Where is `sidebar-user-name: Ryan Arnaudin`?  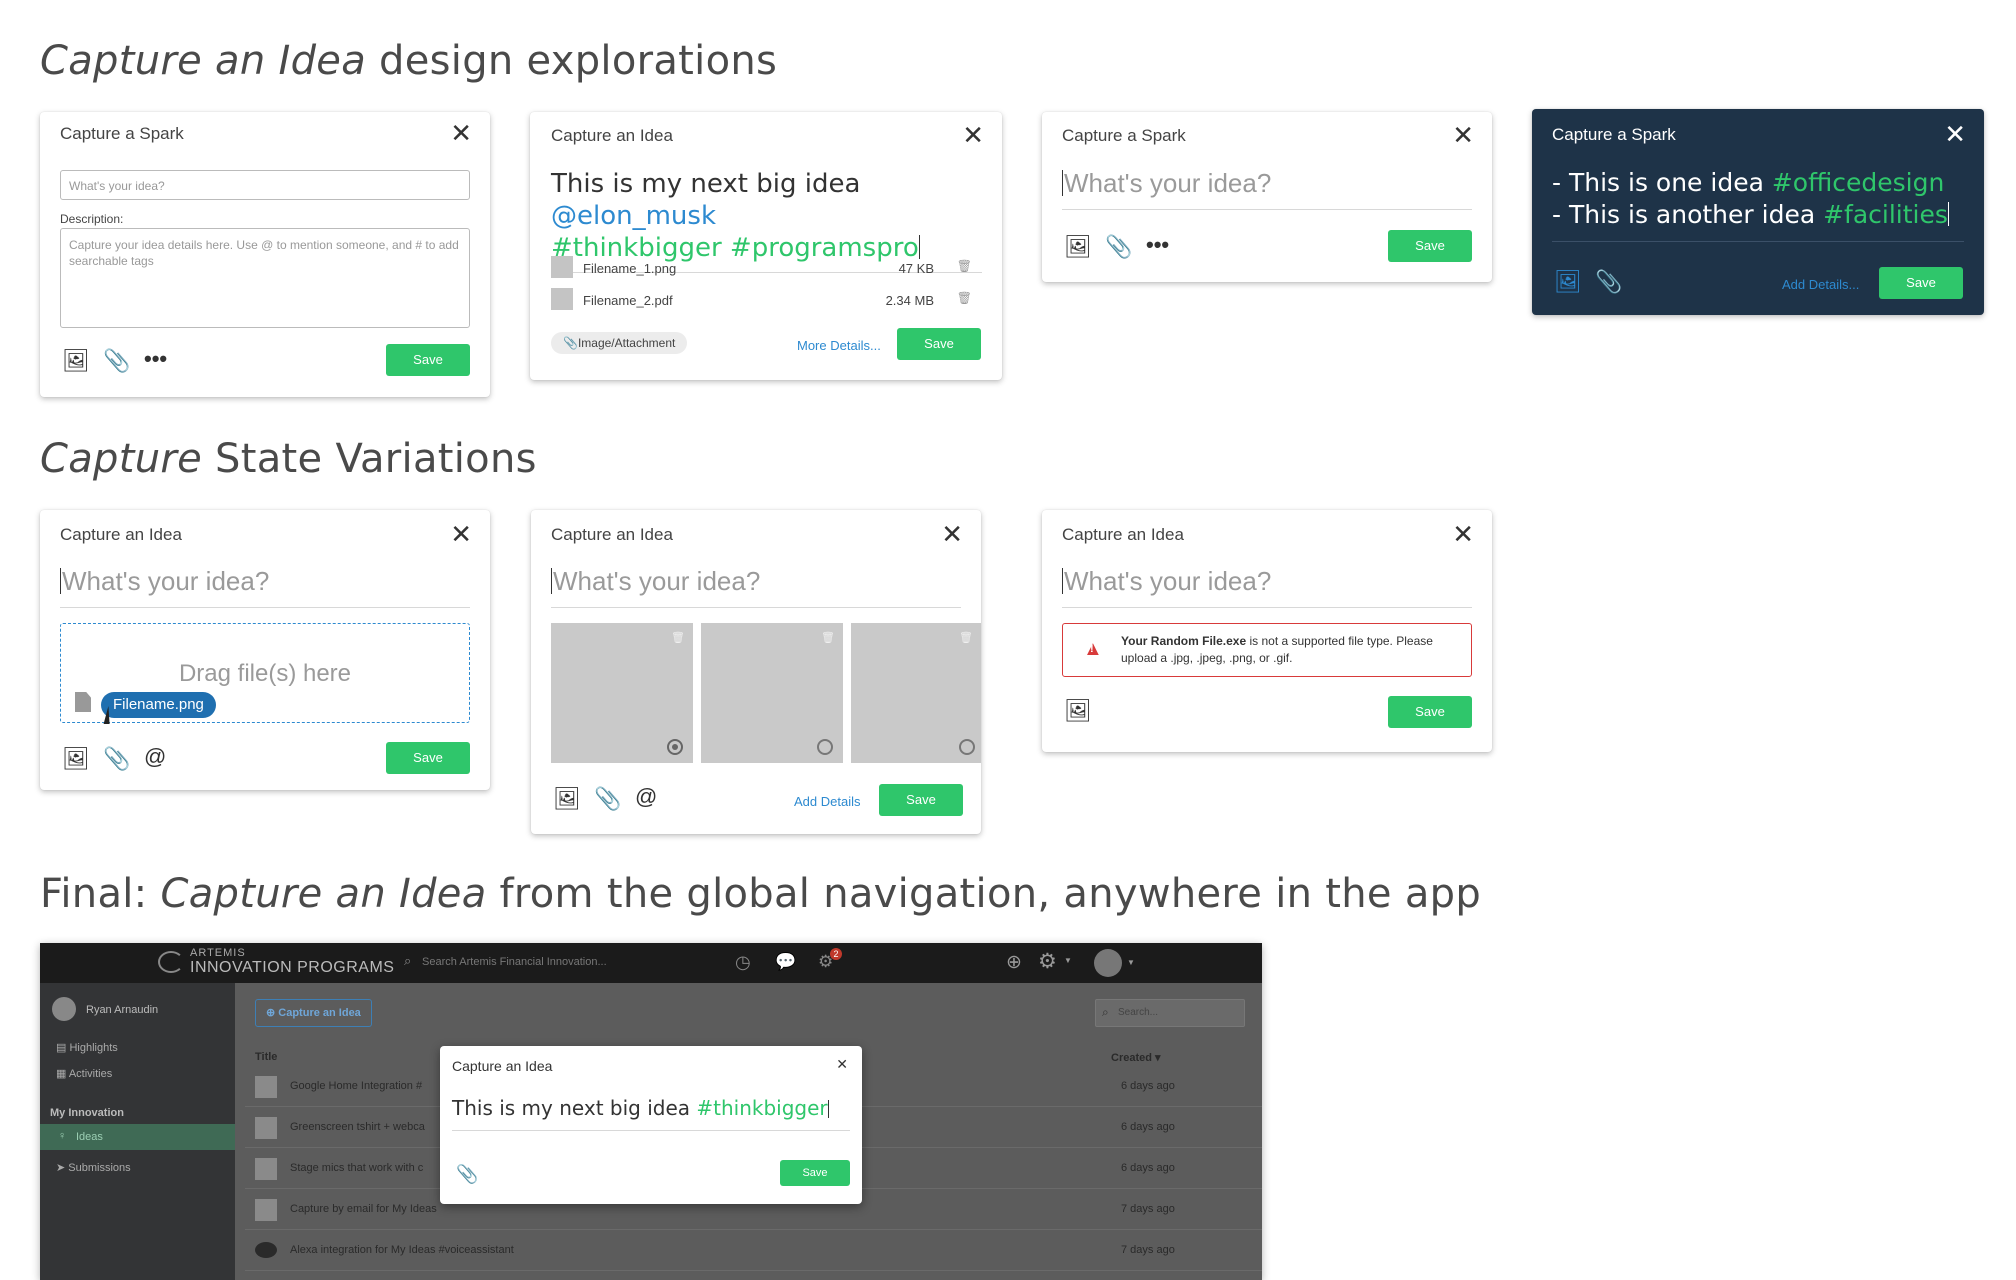 sidebar-user-name: Ryan Arnaudin is located at coordinates (122, 1010).